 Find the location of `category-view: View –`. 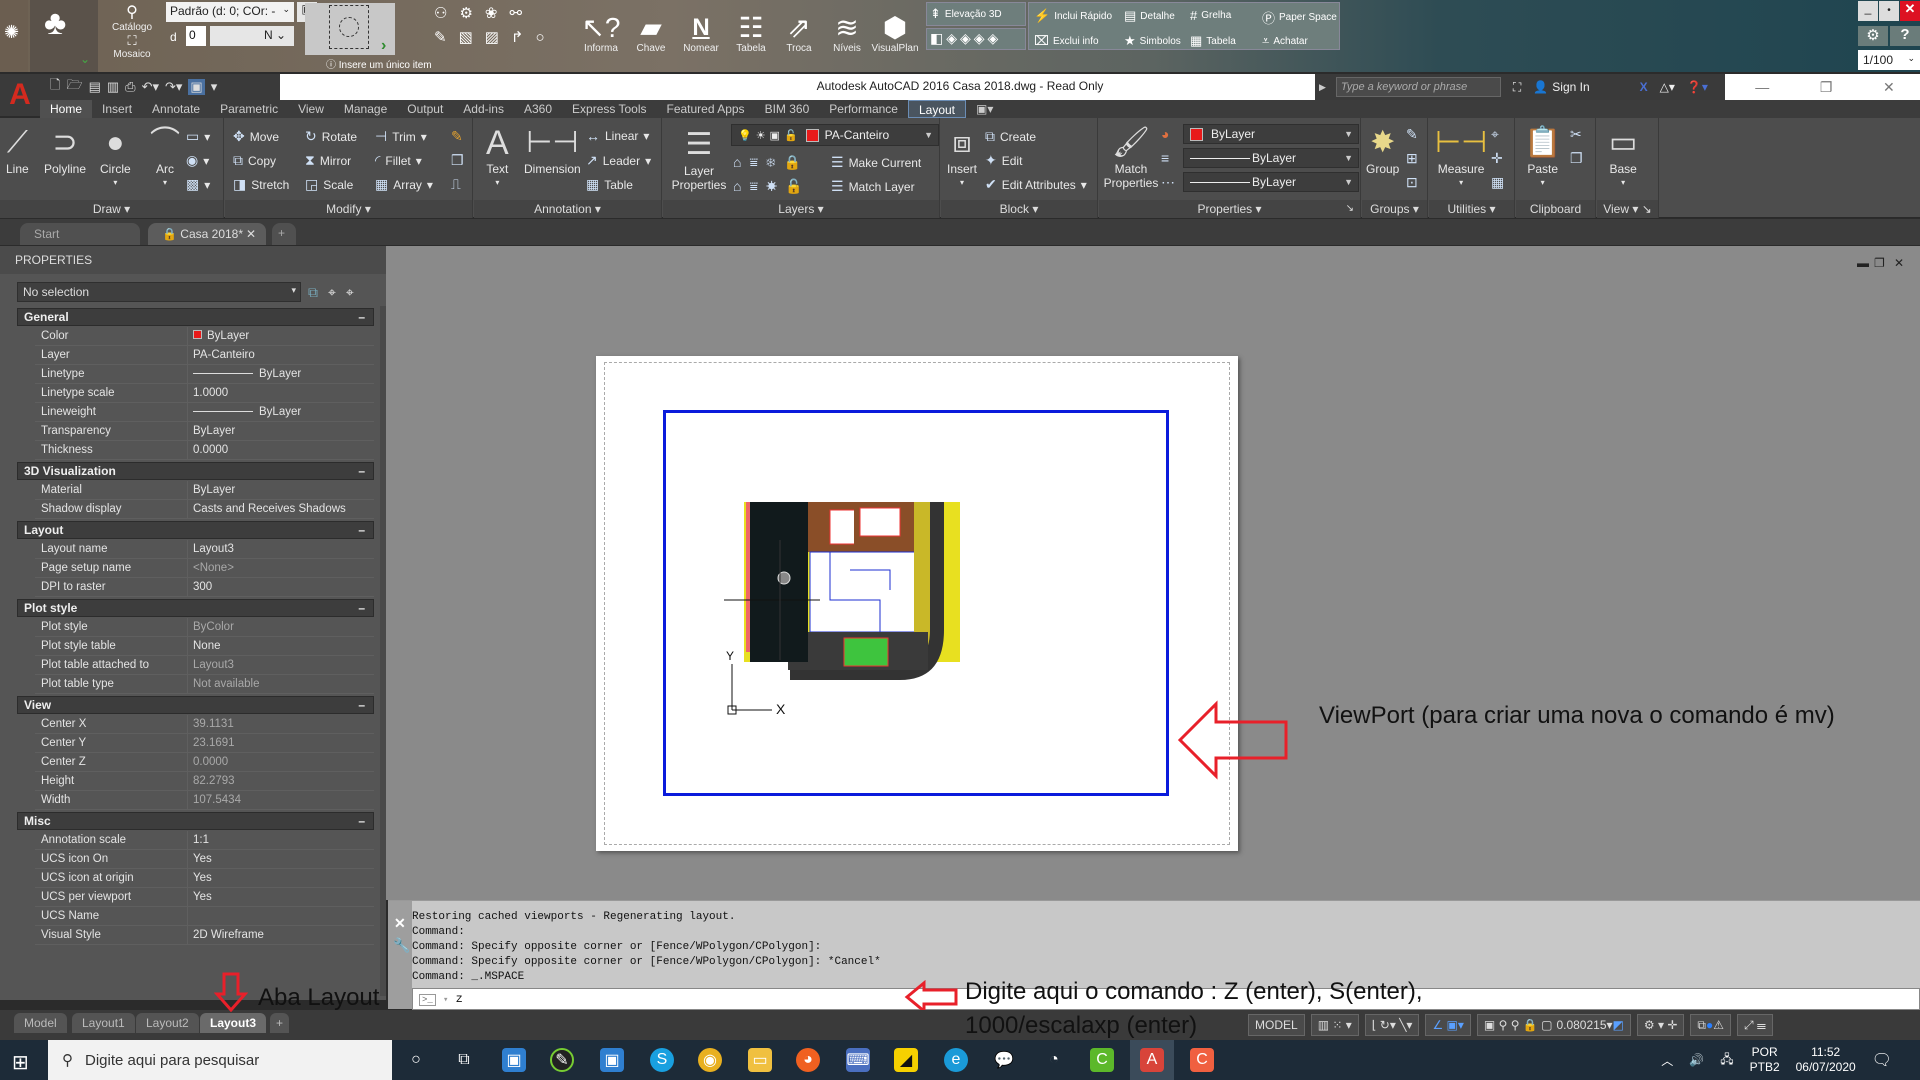

category-view: View – is located at coordinates (195, 705).